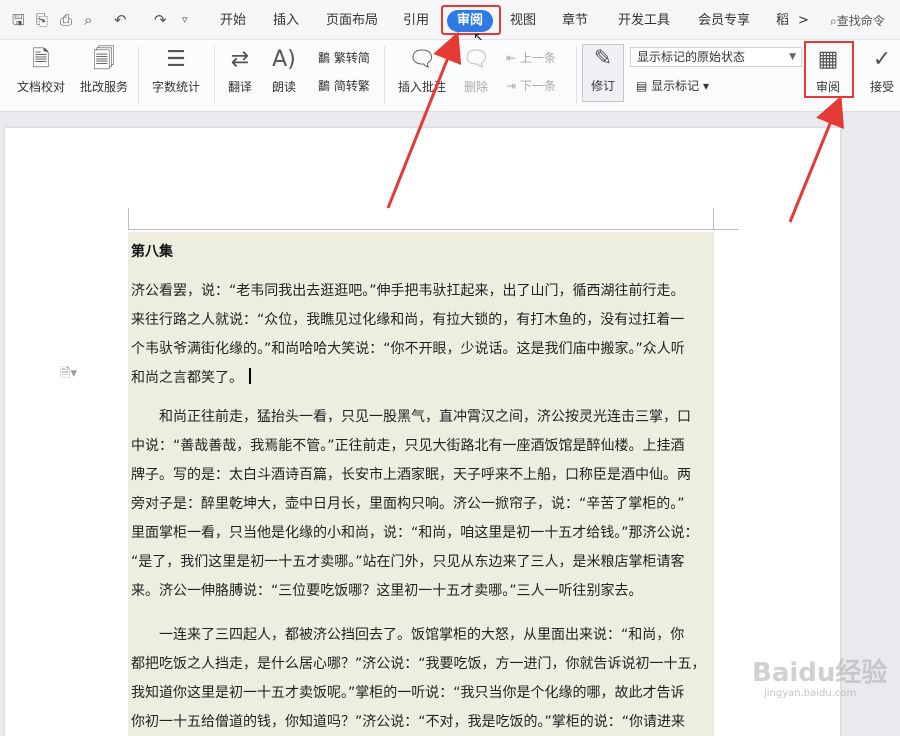  What do you see at coordinates (476, 59) in the screenshot?
I see `delete-comment-icon: 🗨` at bounding box center [476, 59].